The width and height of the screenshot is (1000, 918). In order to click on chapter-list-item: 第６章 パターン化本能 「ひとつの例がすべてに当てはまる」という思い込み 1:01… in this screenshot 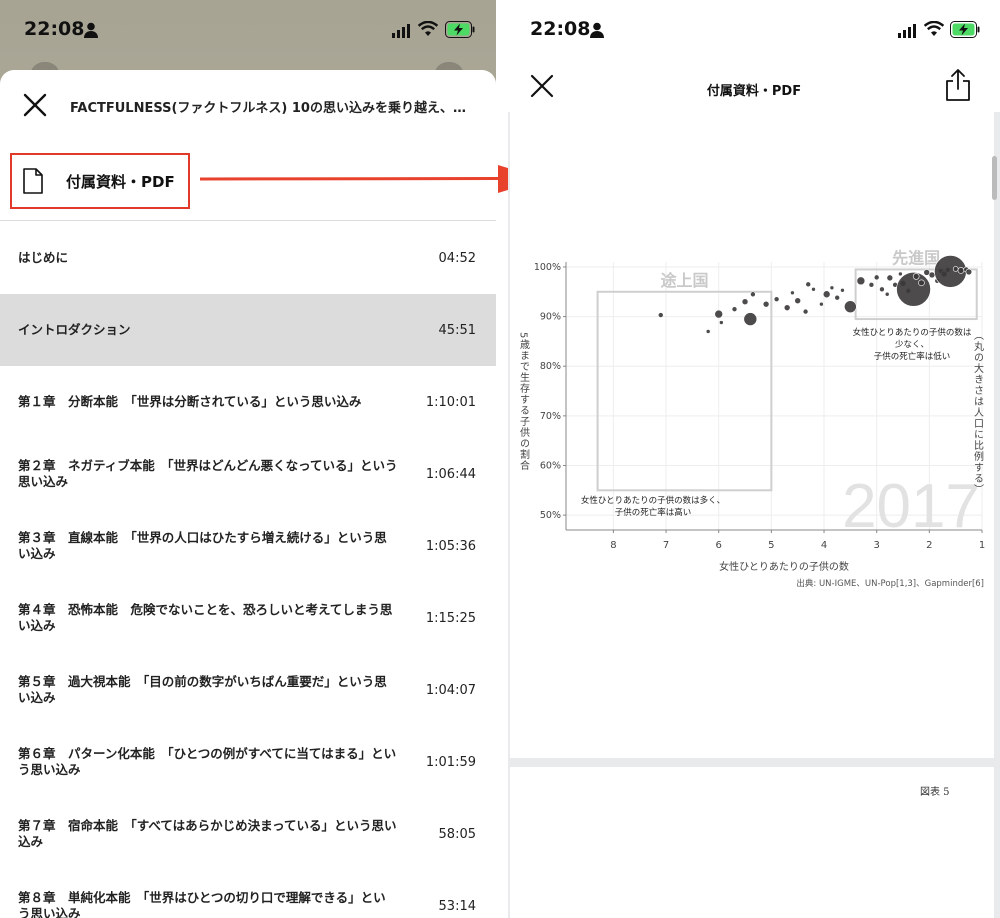, I will do `click(248, 762)`.